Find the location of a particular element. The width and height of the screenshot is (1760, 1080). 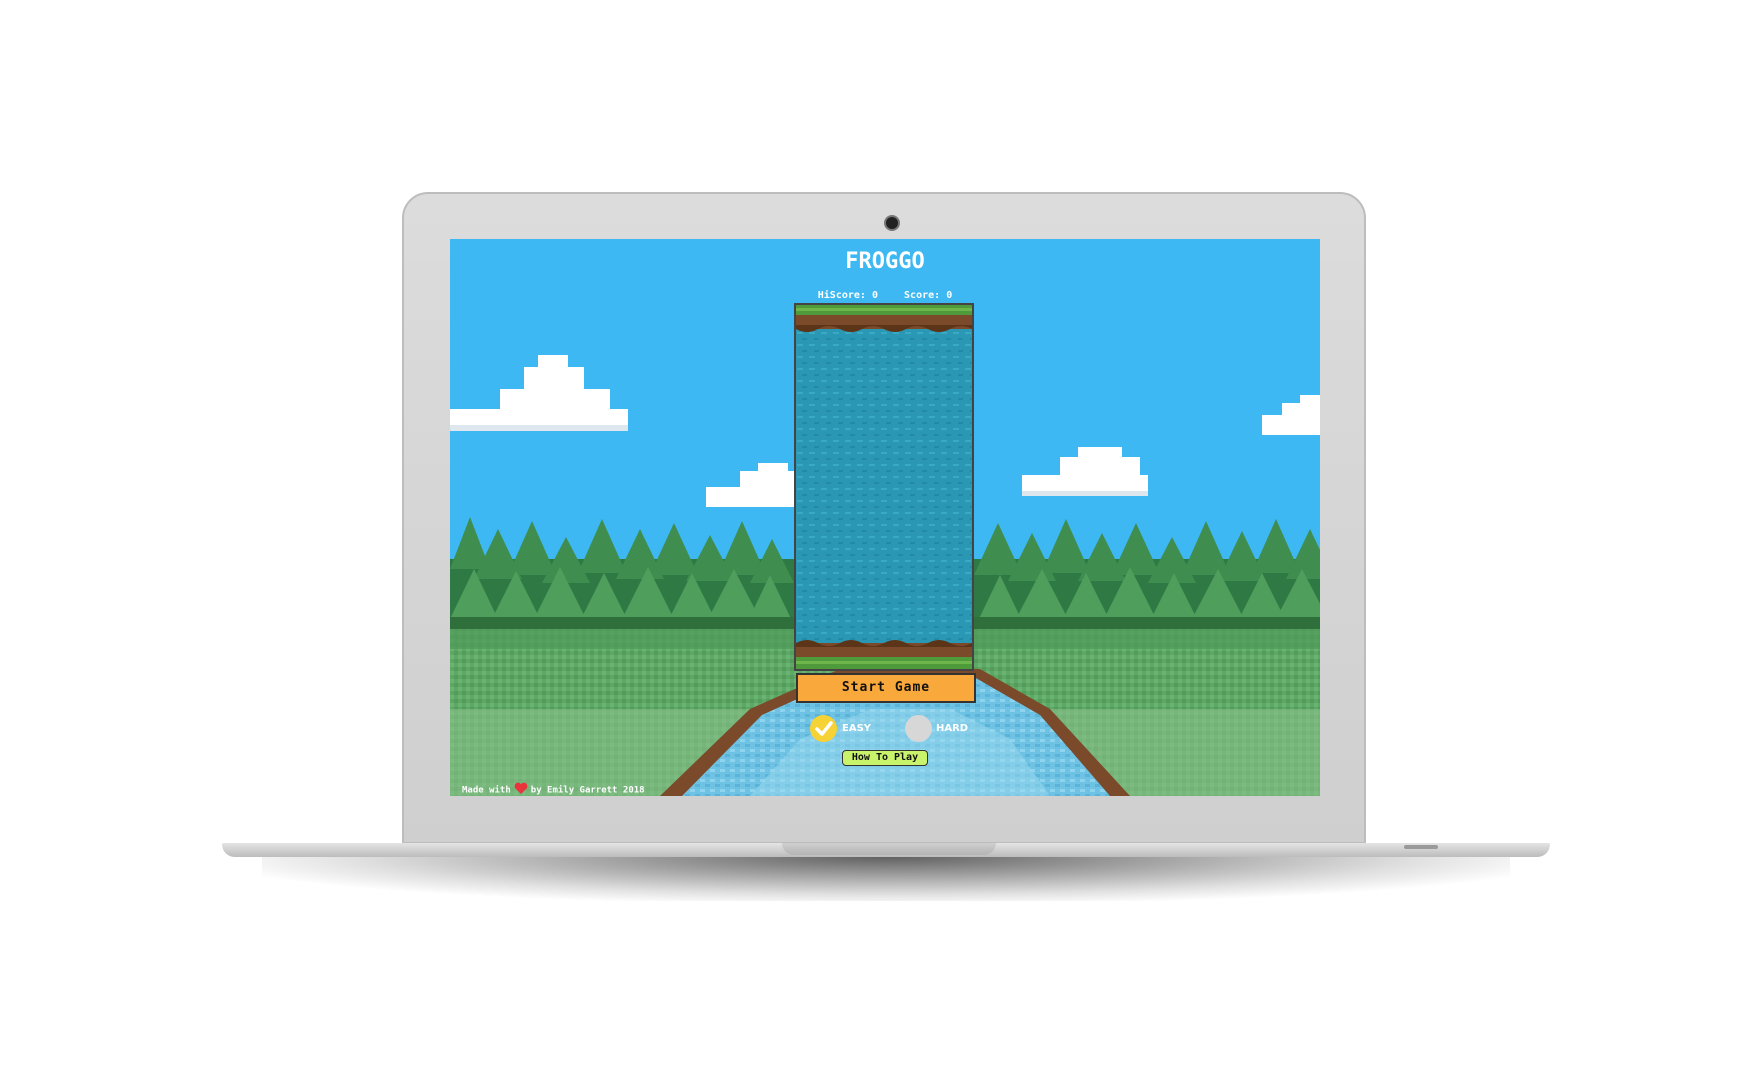

checkmark-icon is located at coordinates (824, 728).